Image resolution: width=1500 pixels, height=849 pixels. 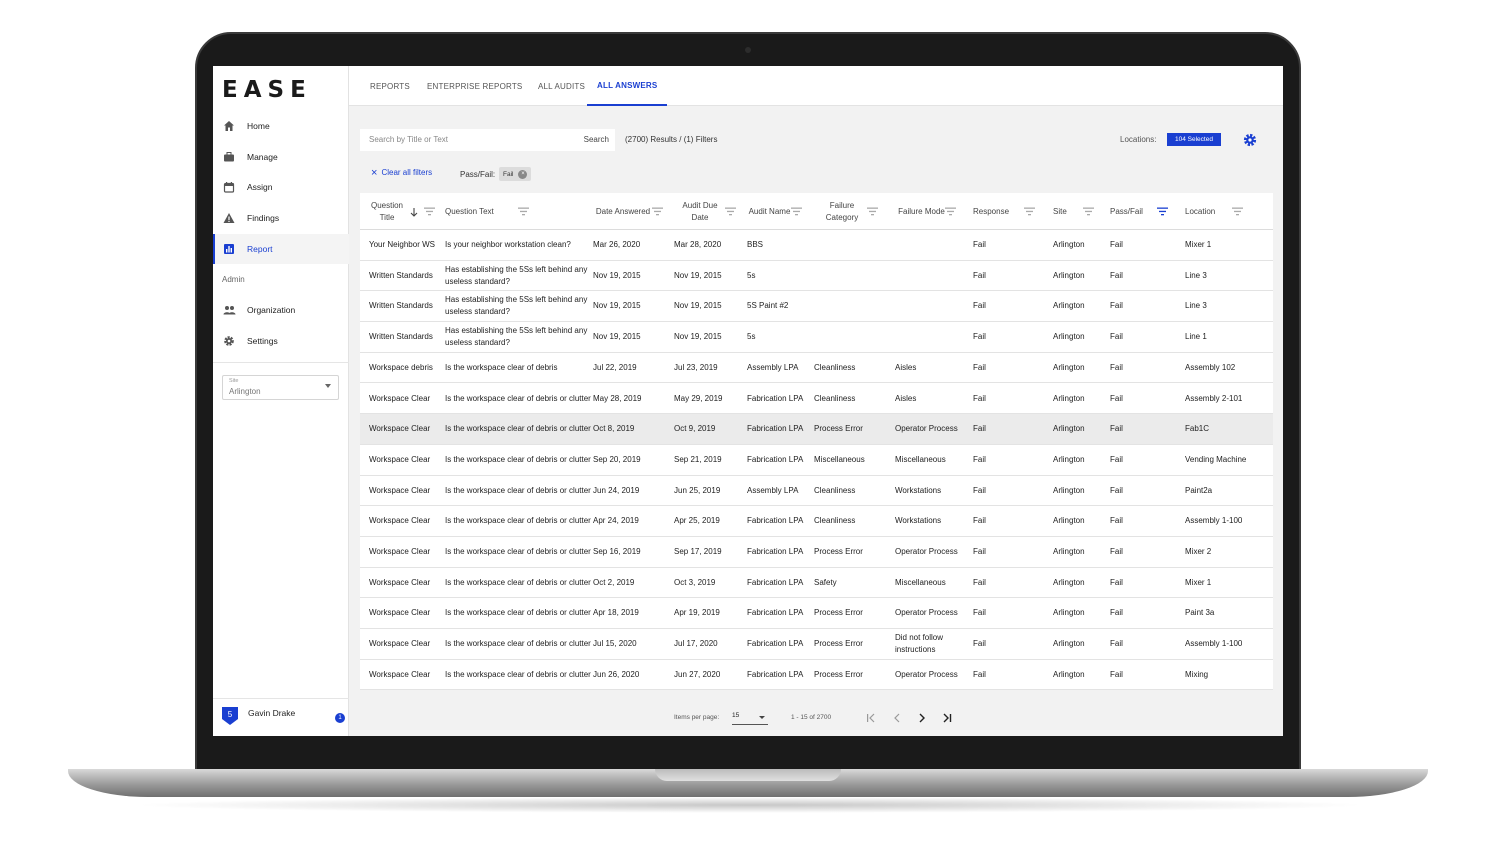 I want to click on cell-failure-category: Cleanliness, so click(x=835, y=521).